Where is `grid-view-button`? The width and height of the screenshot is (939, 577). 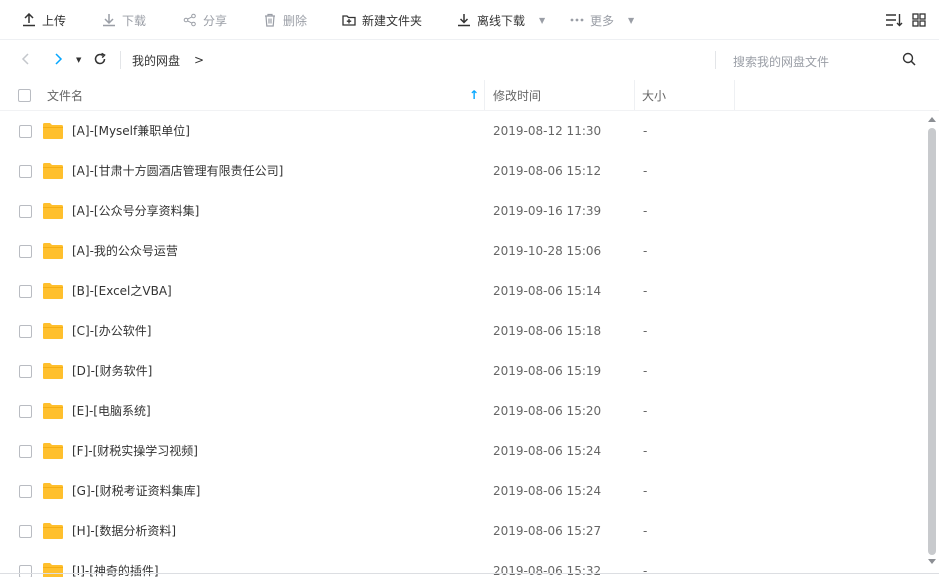
grid-view-button is located at coordinates (919, 20).